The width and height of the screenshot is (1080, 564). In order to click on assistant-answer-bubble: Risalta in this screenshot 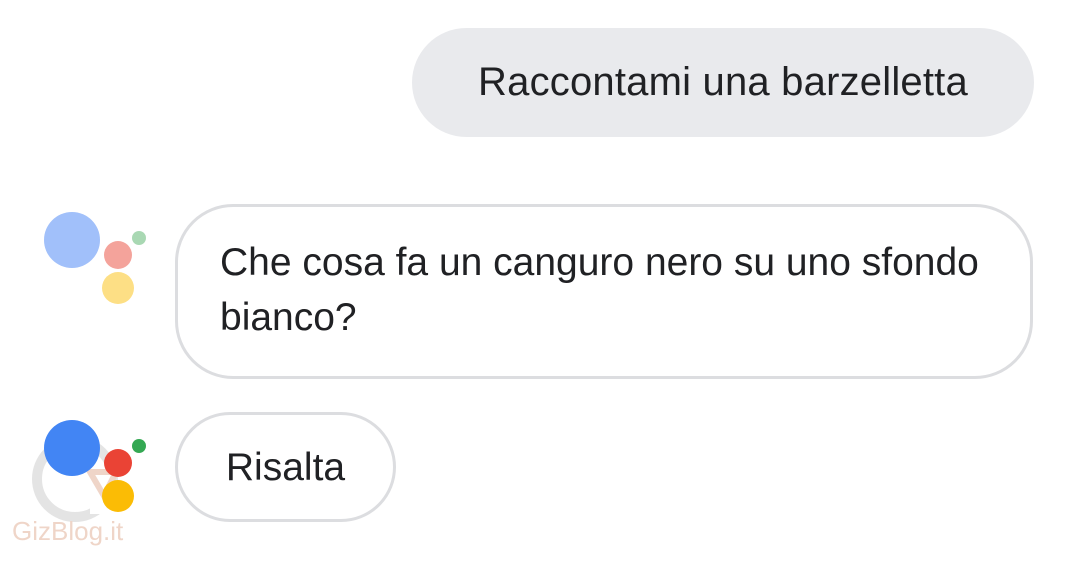, I will do `click(285, 467)`.